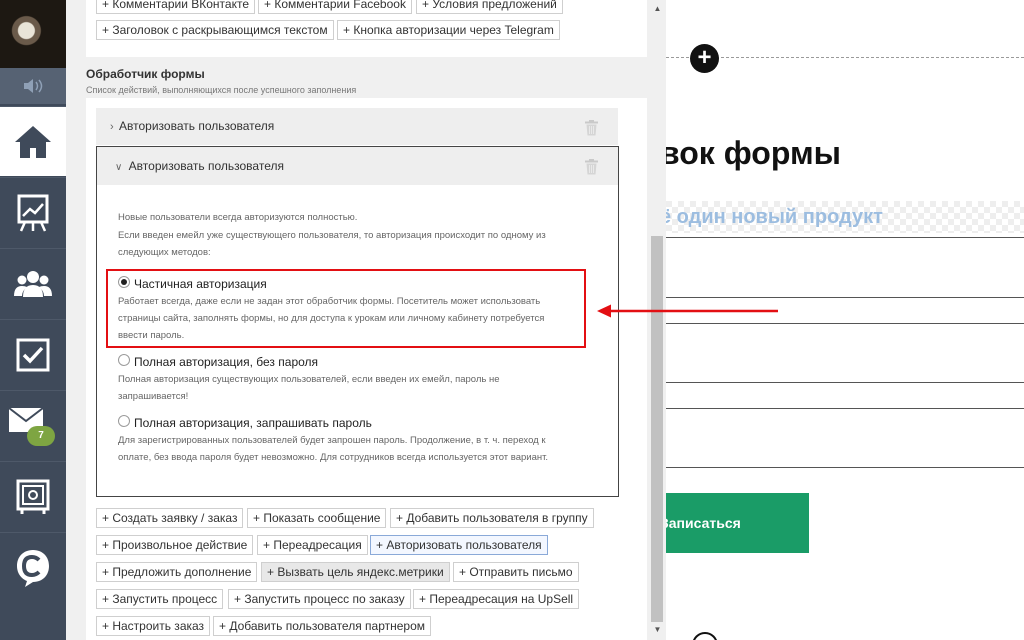 This screenshot has width=1024, height=640. What do you see at coordinates (153, 396) in the screenshot?
I see `option-description: запрашивается!` at bounding box center [153, 396].